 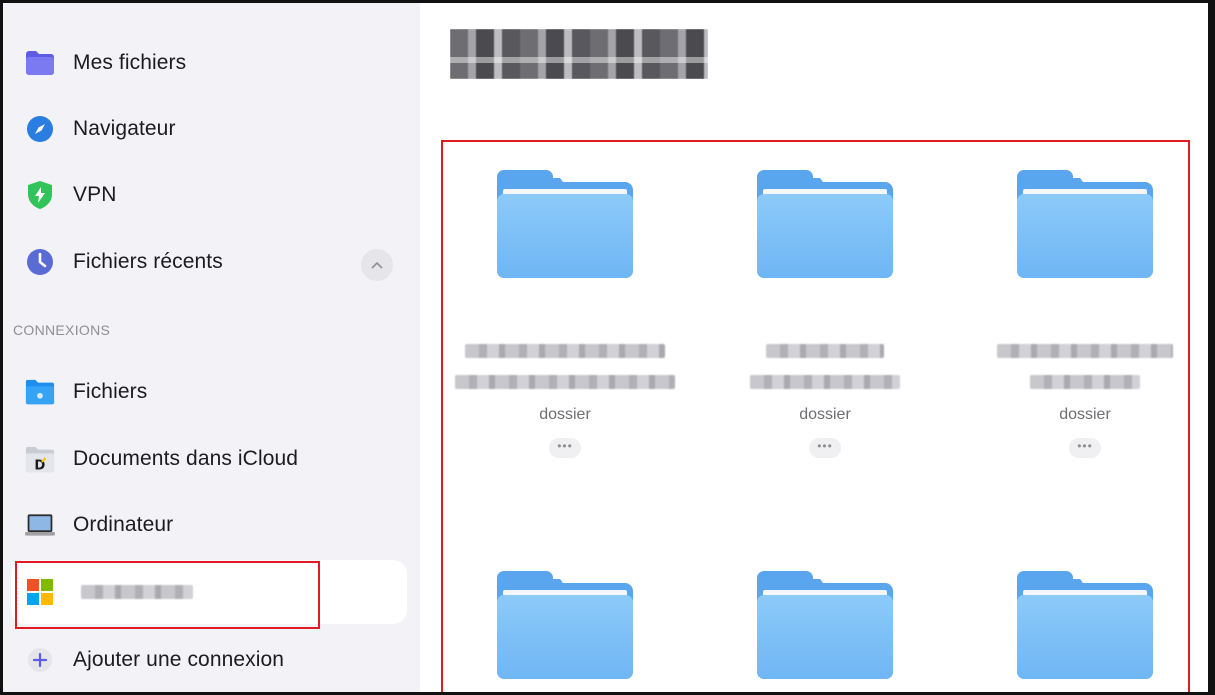 I want to click on compass-icon, so click(x=40, y=129).